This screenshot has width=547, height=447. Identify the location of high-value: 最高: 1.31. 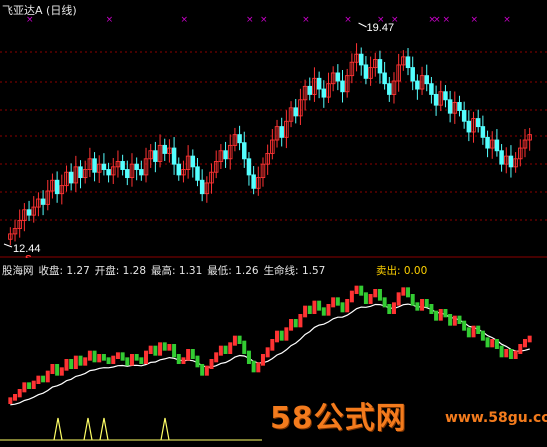
(177, 271).